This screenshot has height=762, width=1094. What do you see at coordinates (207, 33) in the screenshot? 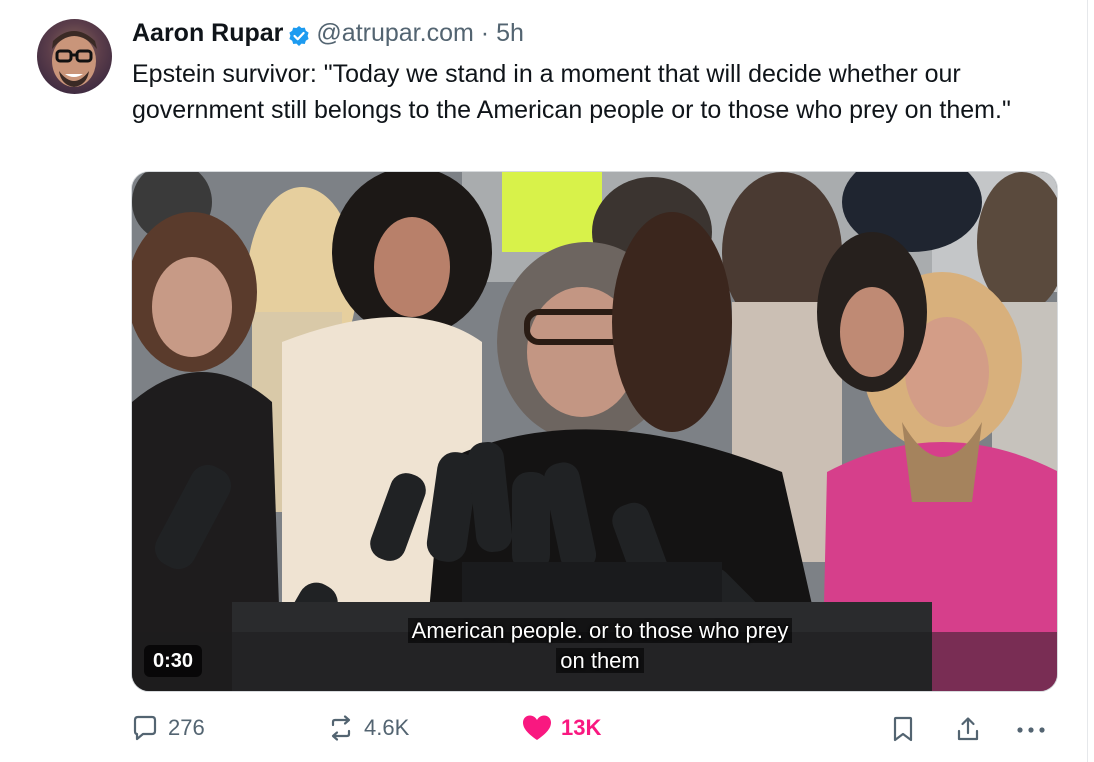
I see `author-name: Aaron Rupar` at bounding box center [207, 33].